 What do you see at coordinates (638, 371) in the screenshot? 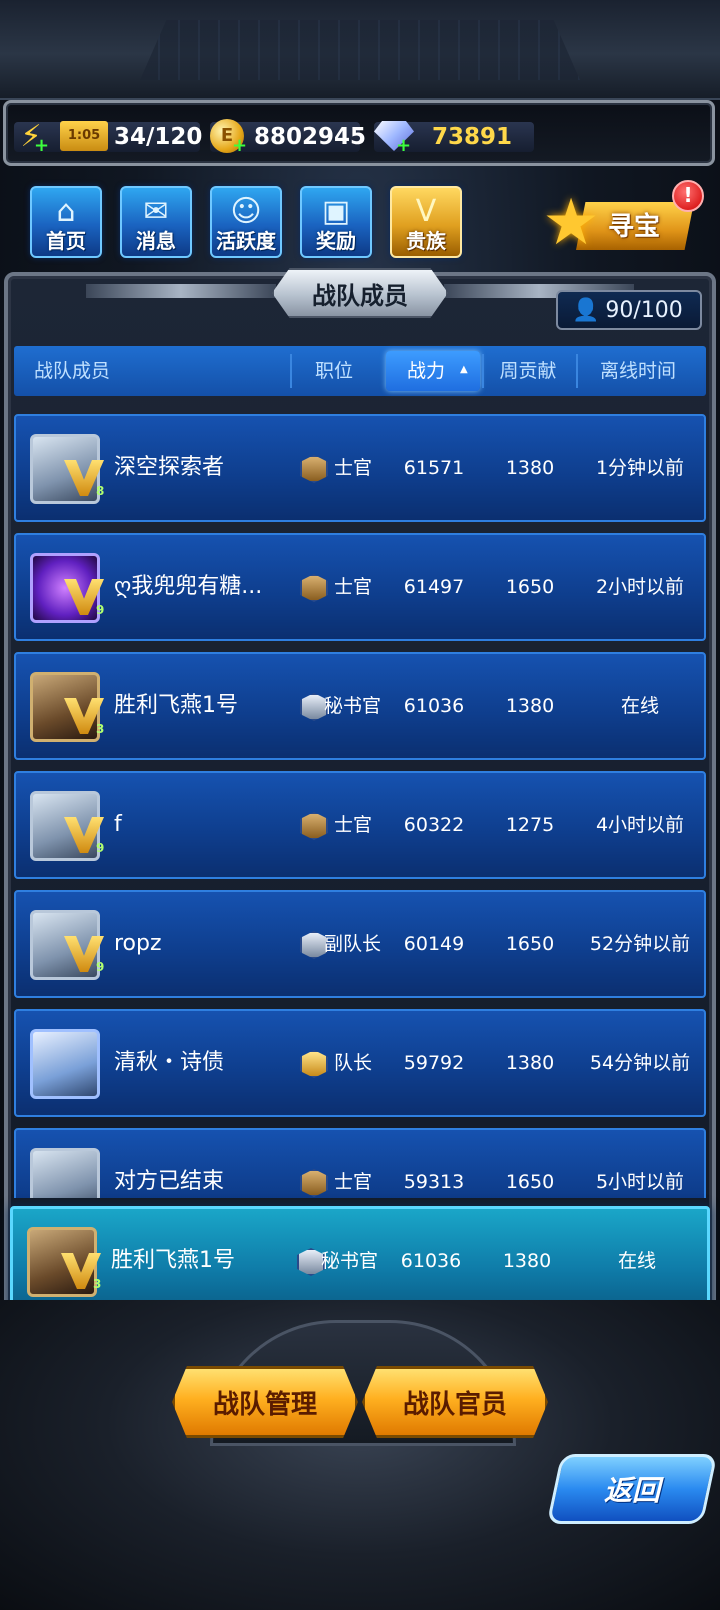
I see `header-offline: 离线时间` at bounding box center [638, 371].